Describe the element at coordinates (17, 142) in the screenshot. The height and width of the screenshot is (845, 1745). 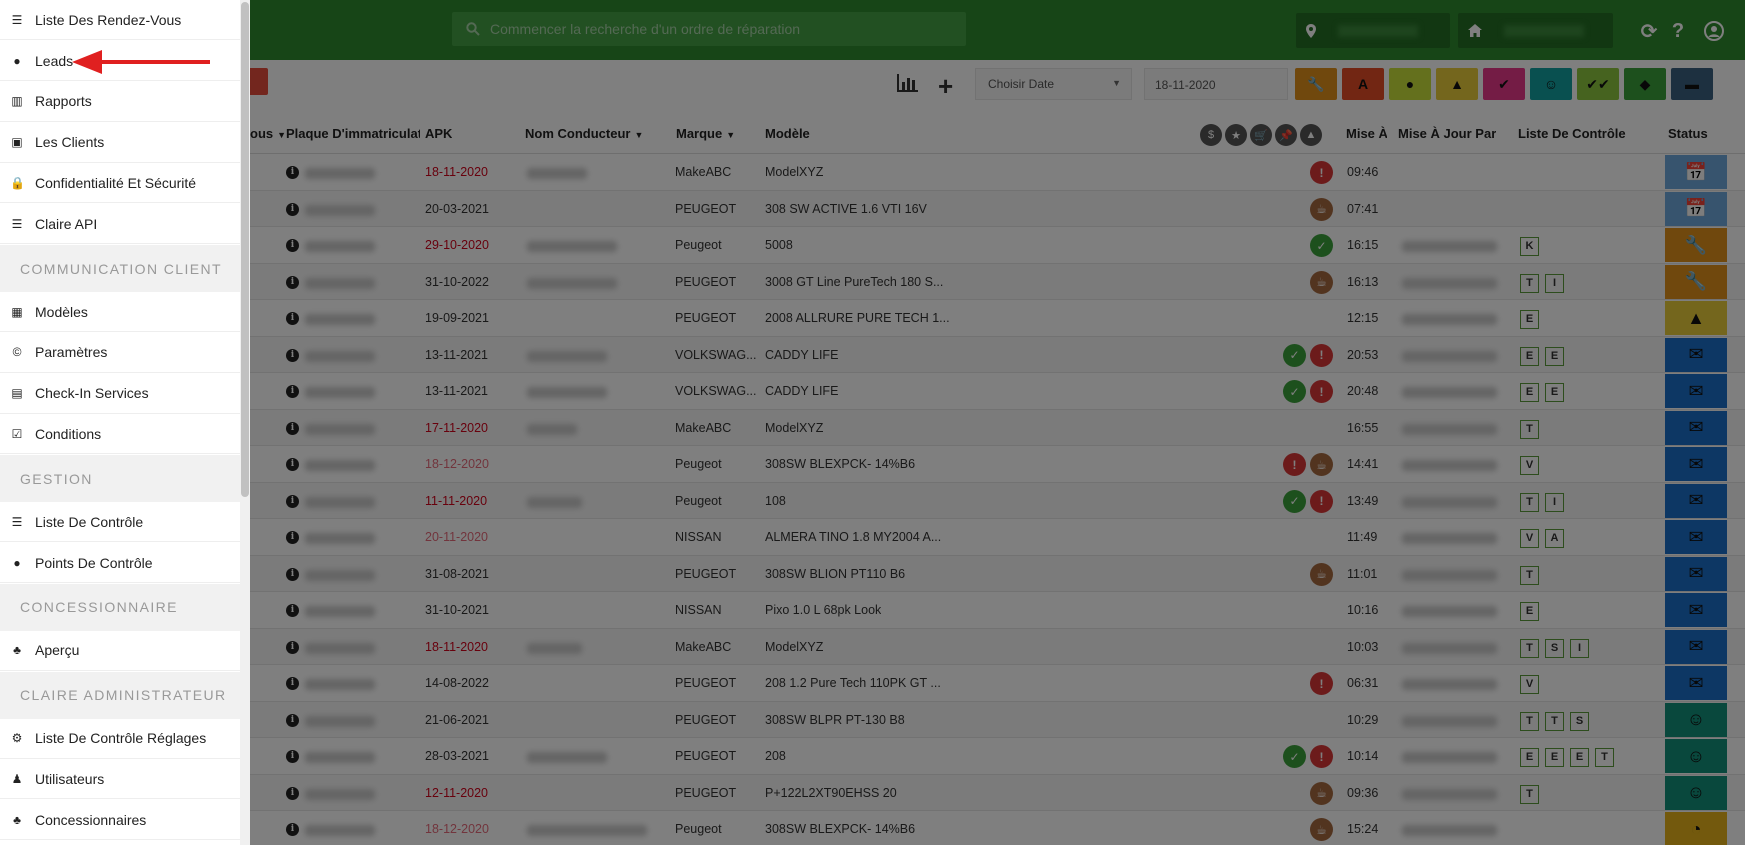
I see `id-card-icon: ▣` at that location.